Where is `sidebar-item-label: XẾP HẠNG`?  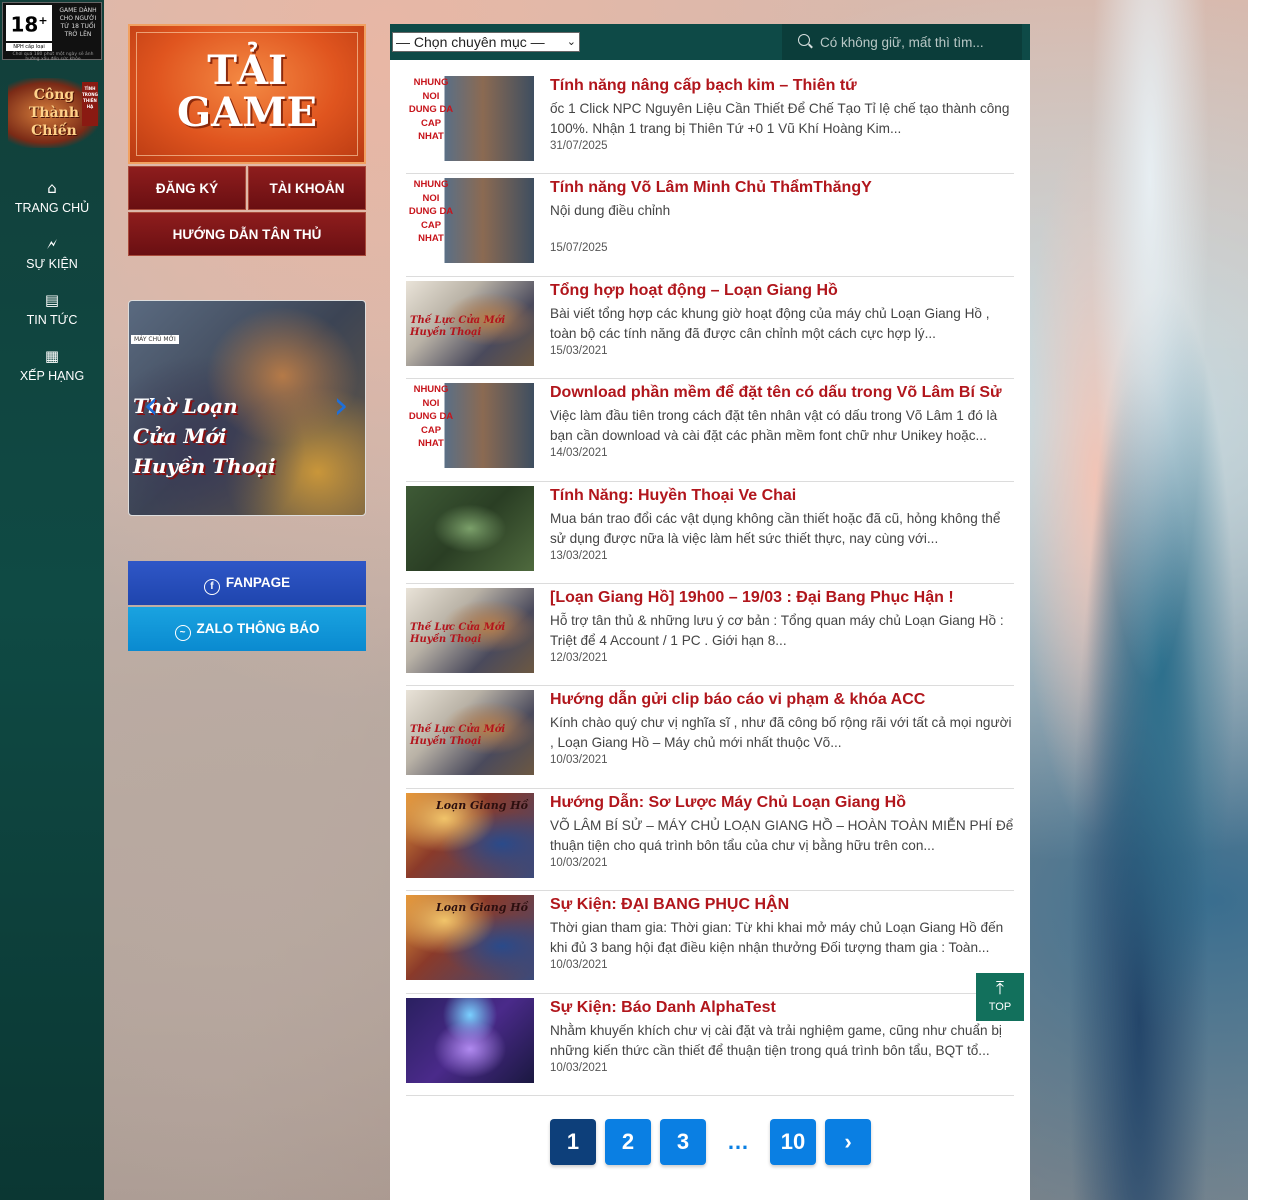 sidebar-item-label: XẾP HẠNG is located at coordinates (52, 376).